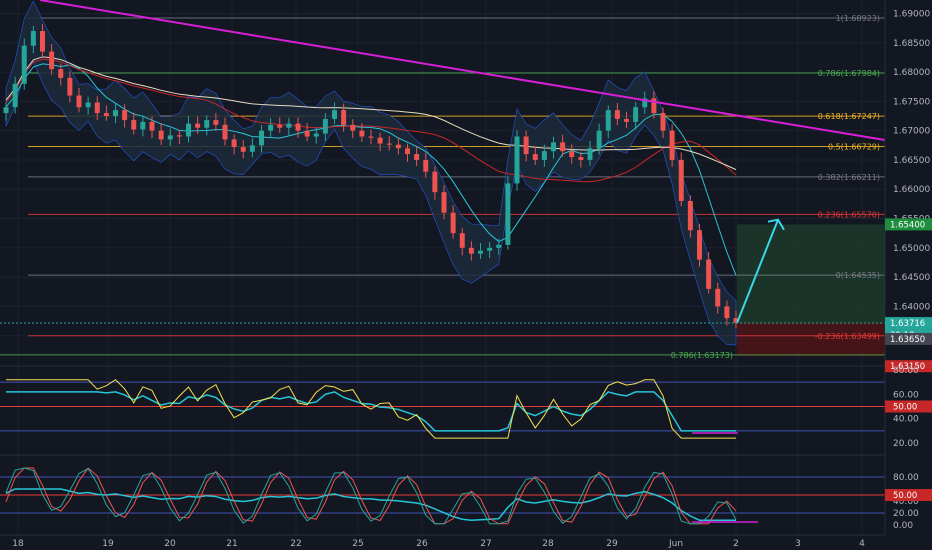 This screenshot has height=550, width=932. What do you see at coordinates (736, 544) in the screenshot?
I see `time-tick-label: 2` at bounding box center [736, 544].